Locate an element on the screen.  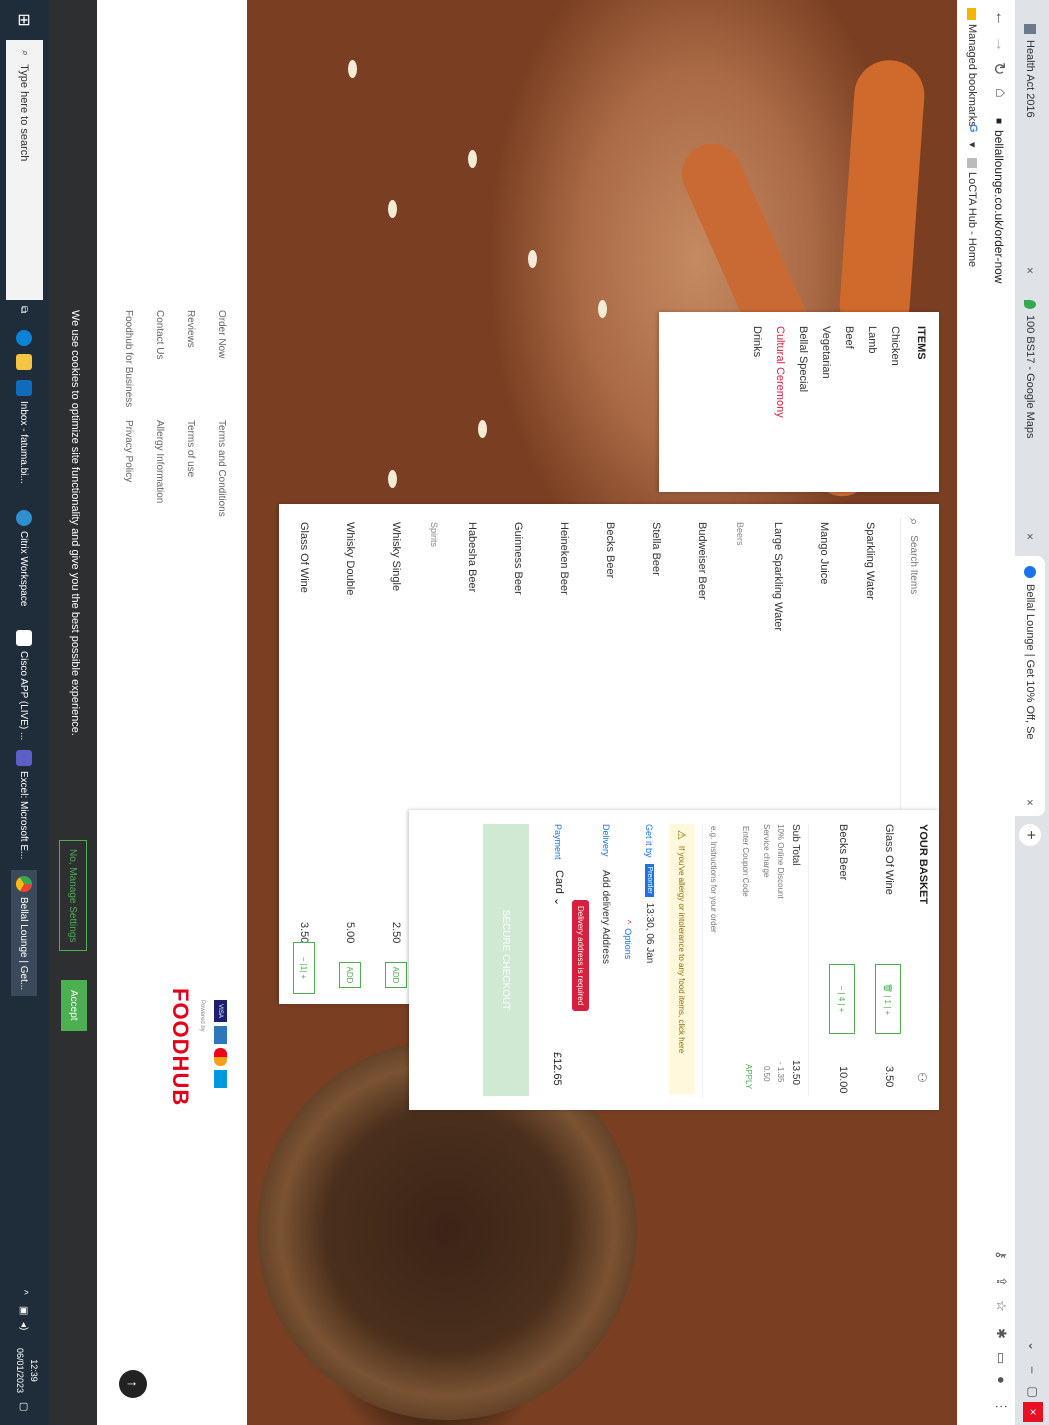
payment-value: Card is located at coordinates (559, 882).